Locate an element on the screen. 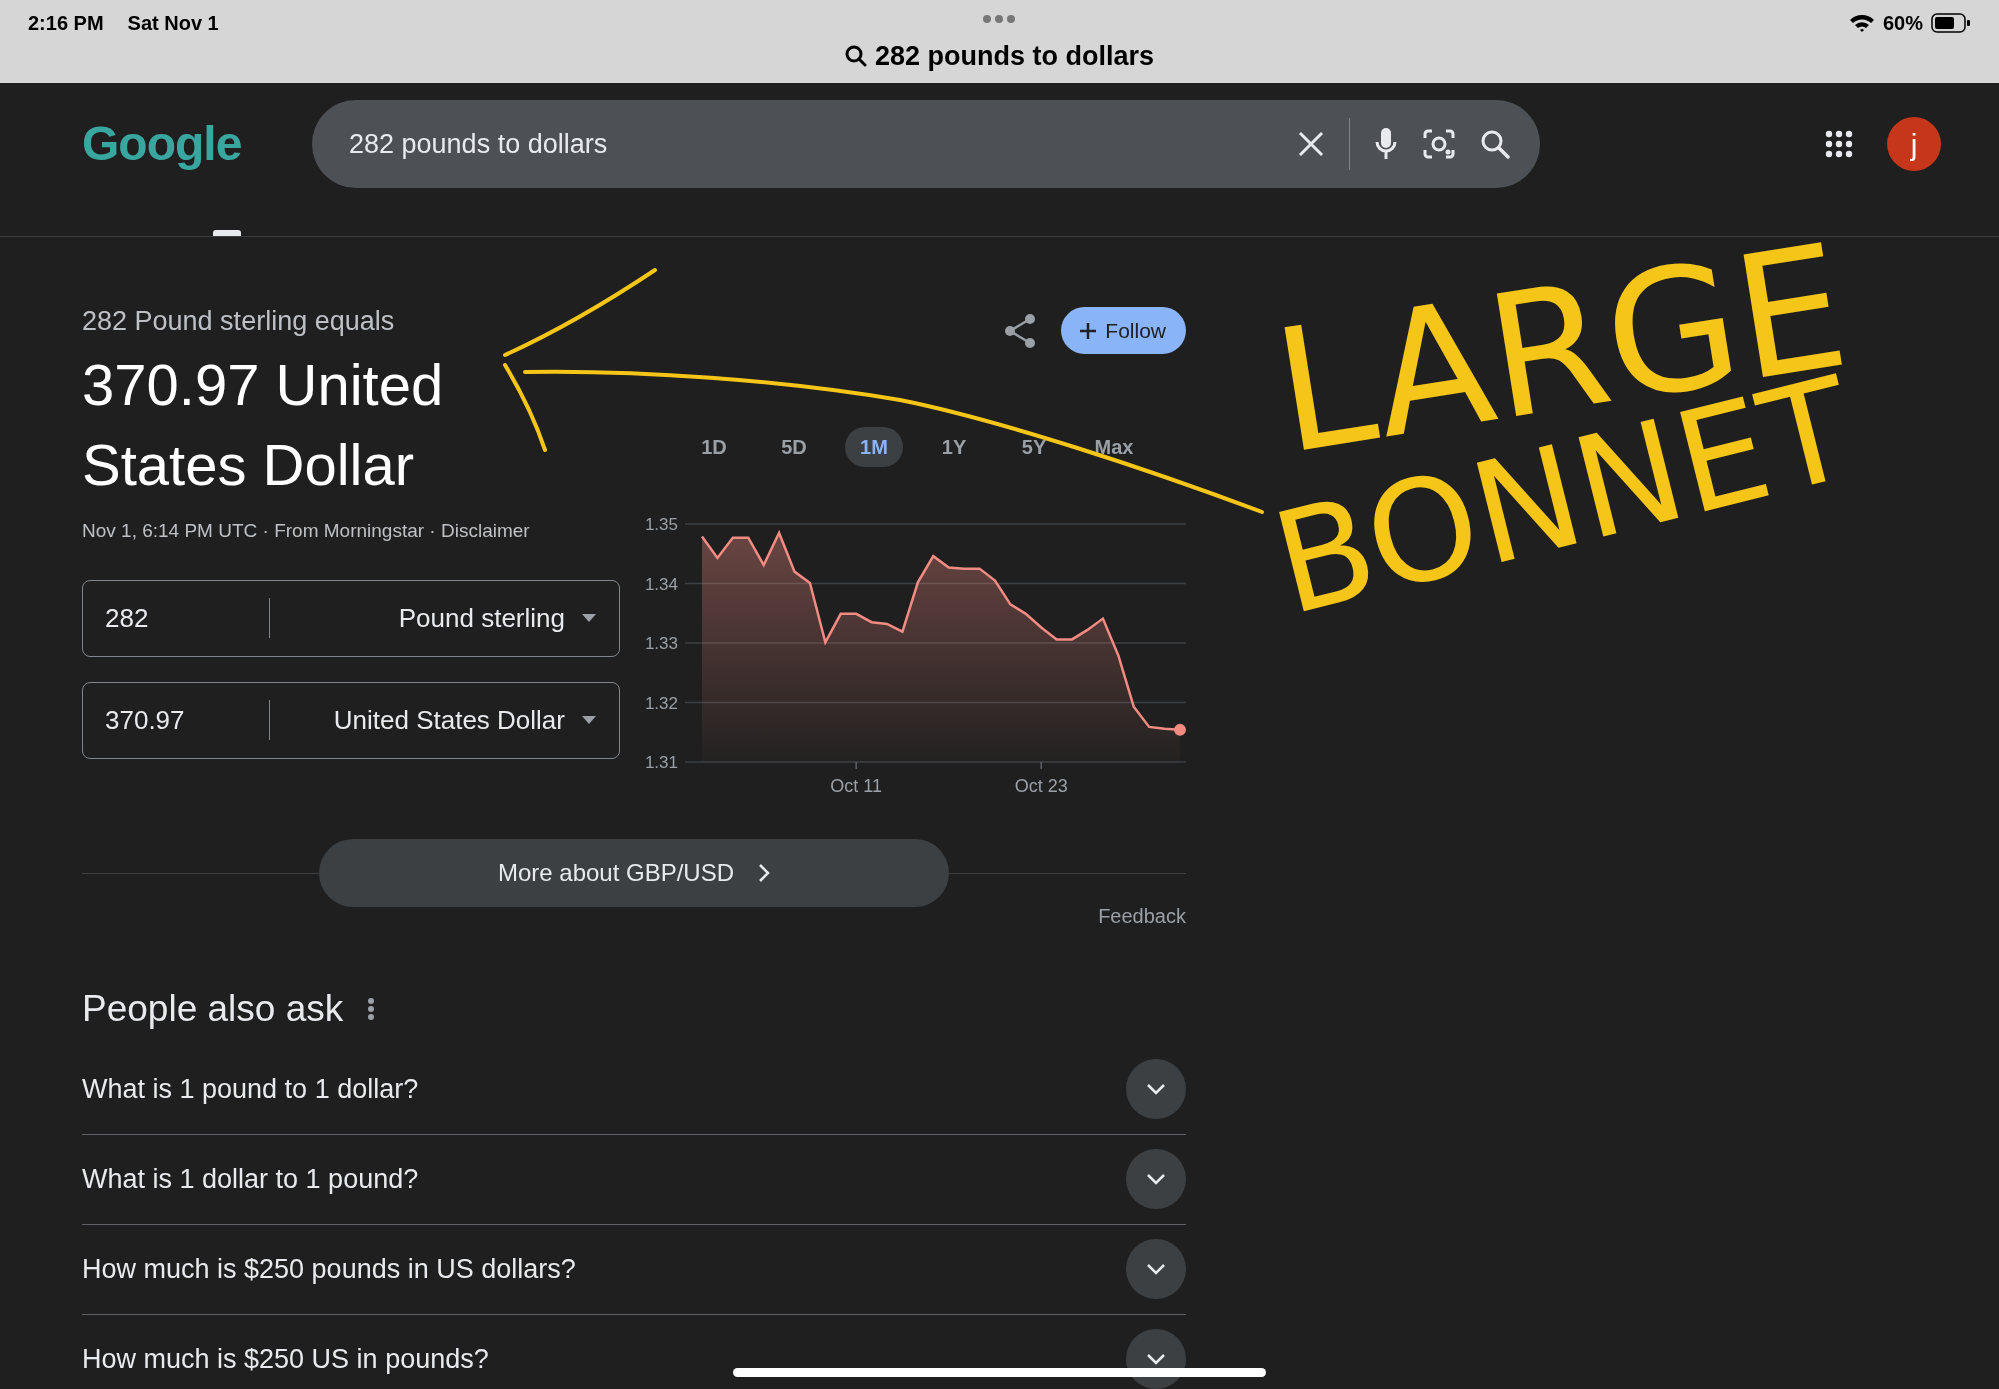 The image size is (1999, 1389). amount-field: 370.97 is located at coordinates (173, 720).